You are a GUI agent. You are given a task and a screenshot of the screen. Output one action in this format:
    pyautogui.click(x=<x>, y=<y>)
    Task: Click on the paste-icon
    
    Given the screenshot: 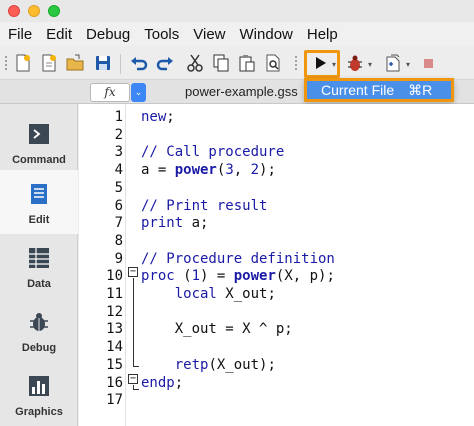 What is the action you would take?
    pyautogui.click(x=247, y=63)
    